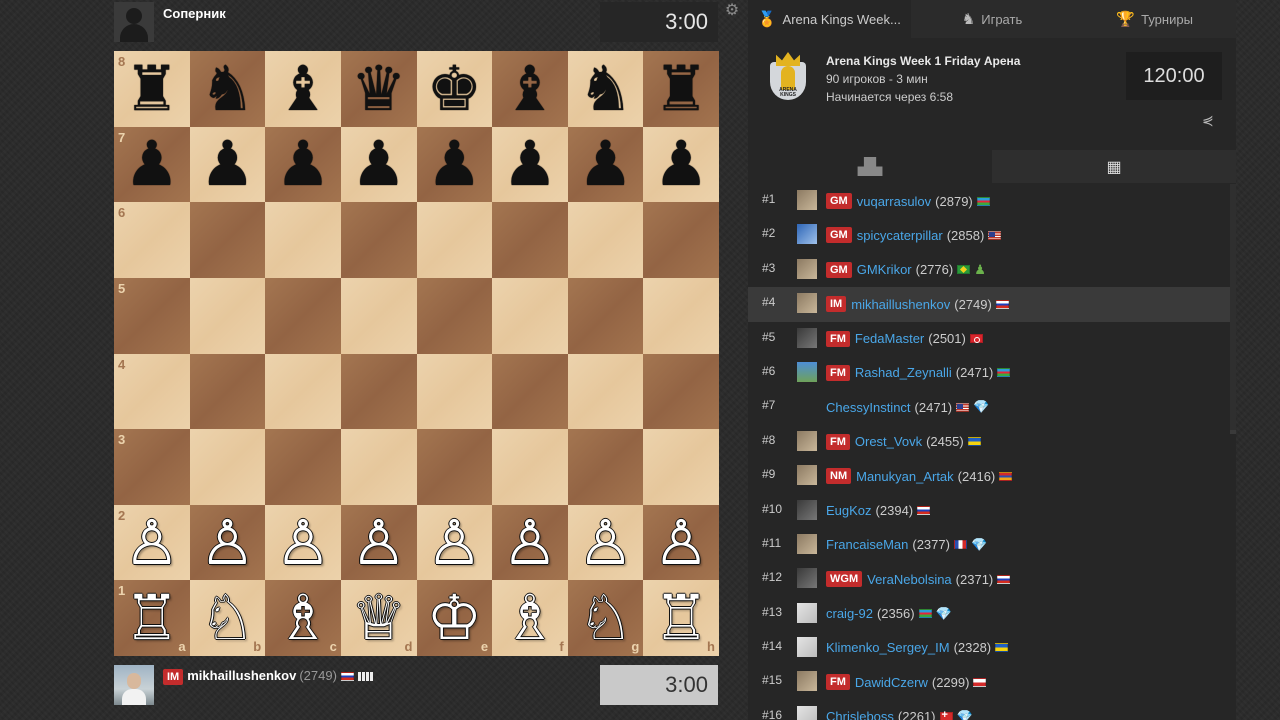 This screenshot has height=720, width=1280. What do you see at coordinates (894, 201) in the screenshot?
I see `player-name-link: vuqarrasulov` at bounding box center [894, 201].